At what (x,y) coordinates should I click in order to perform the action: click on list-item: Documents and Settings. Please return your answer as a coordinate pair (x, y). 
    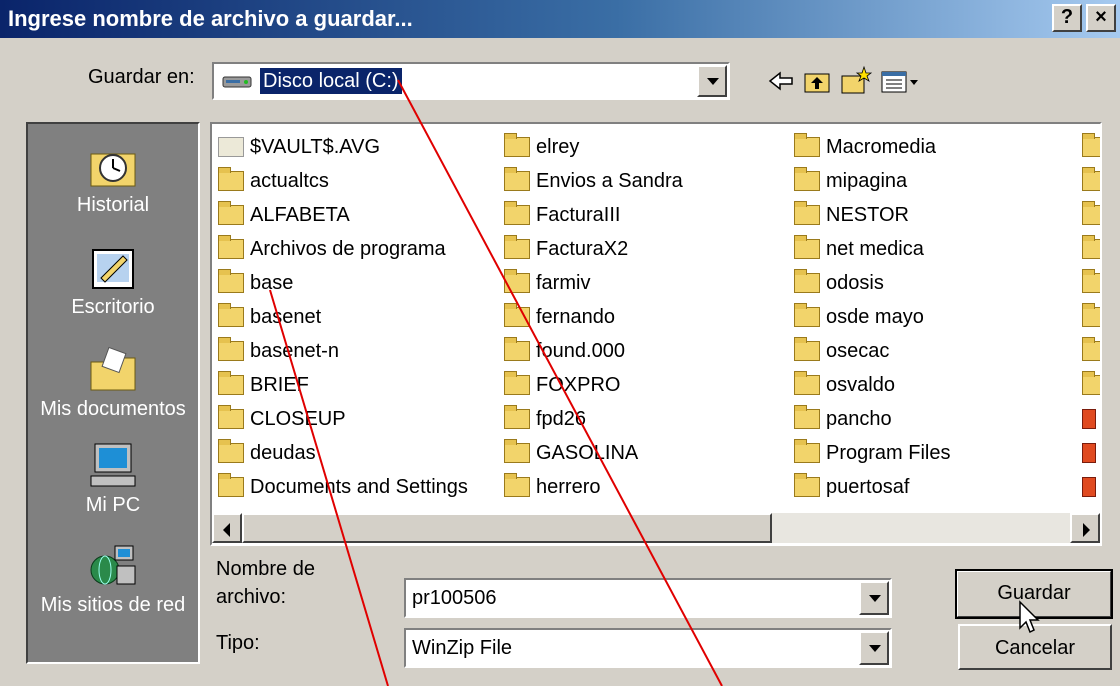
    Looking at the image, I should click on (343, 487).